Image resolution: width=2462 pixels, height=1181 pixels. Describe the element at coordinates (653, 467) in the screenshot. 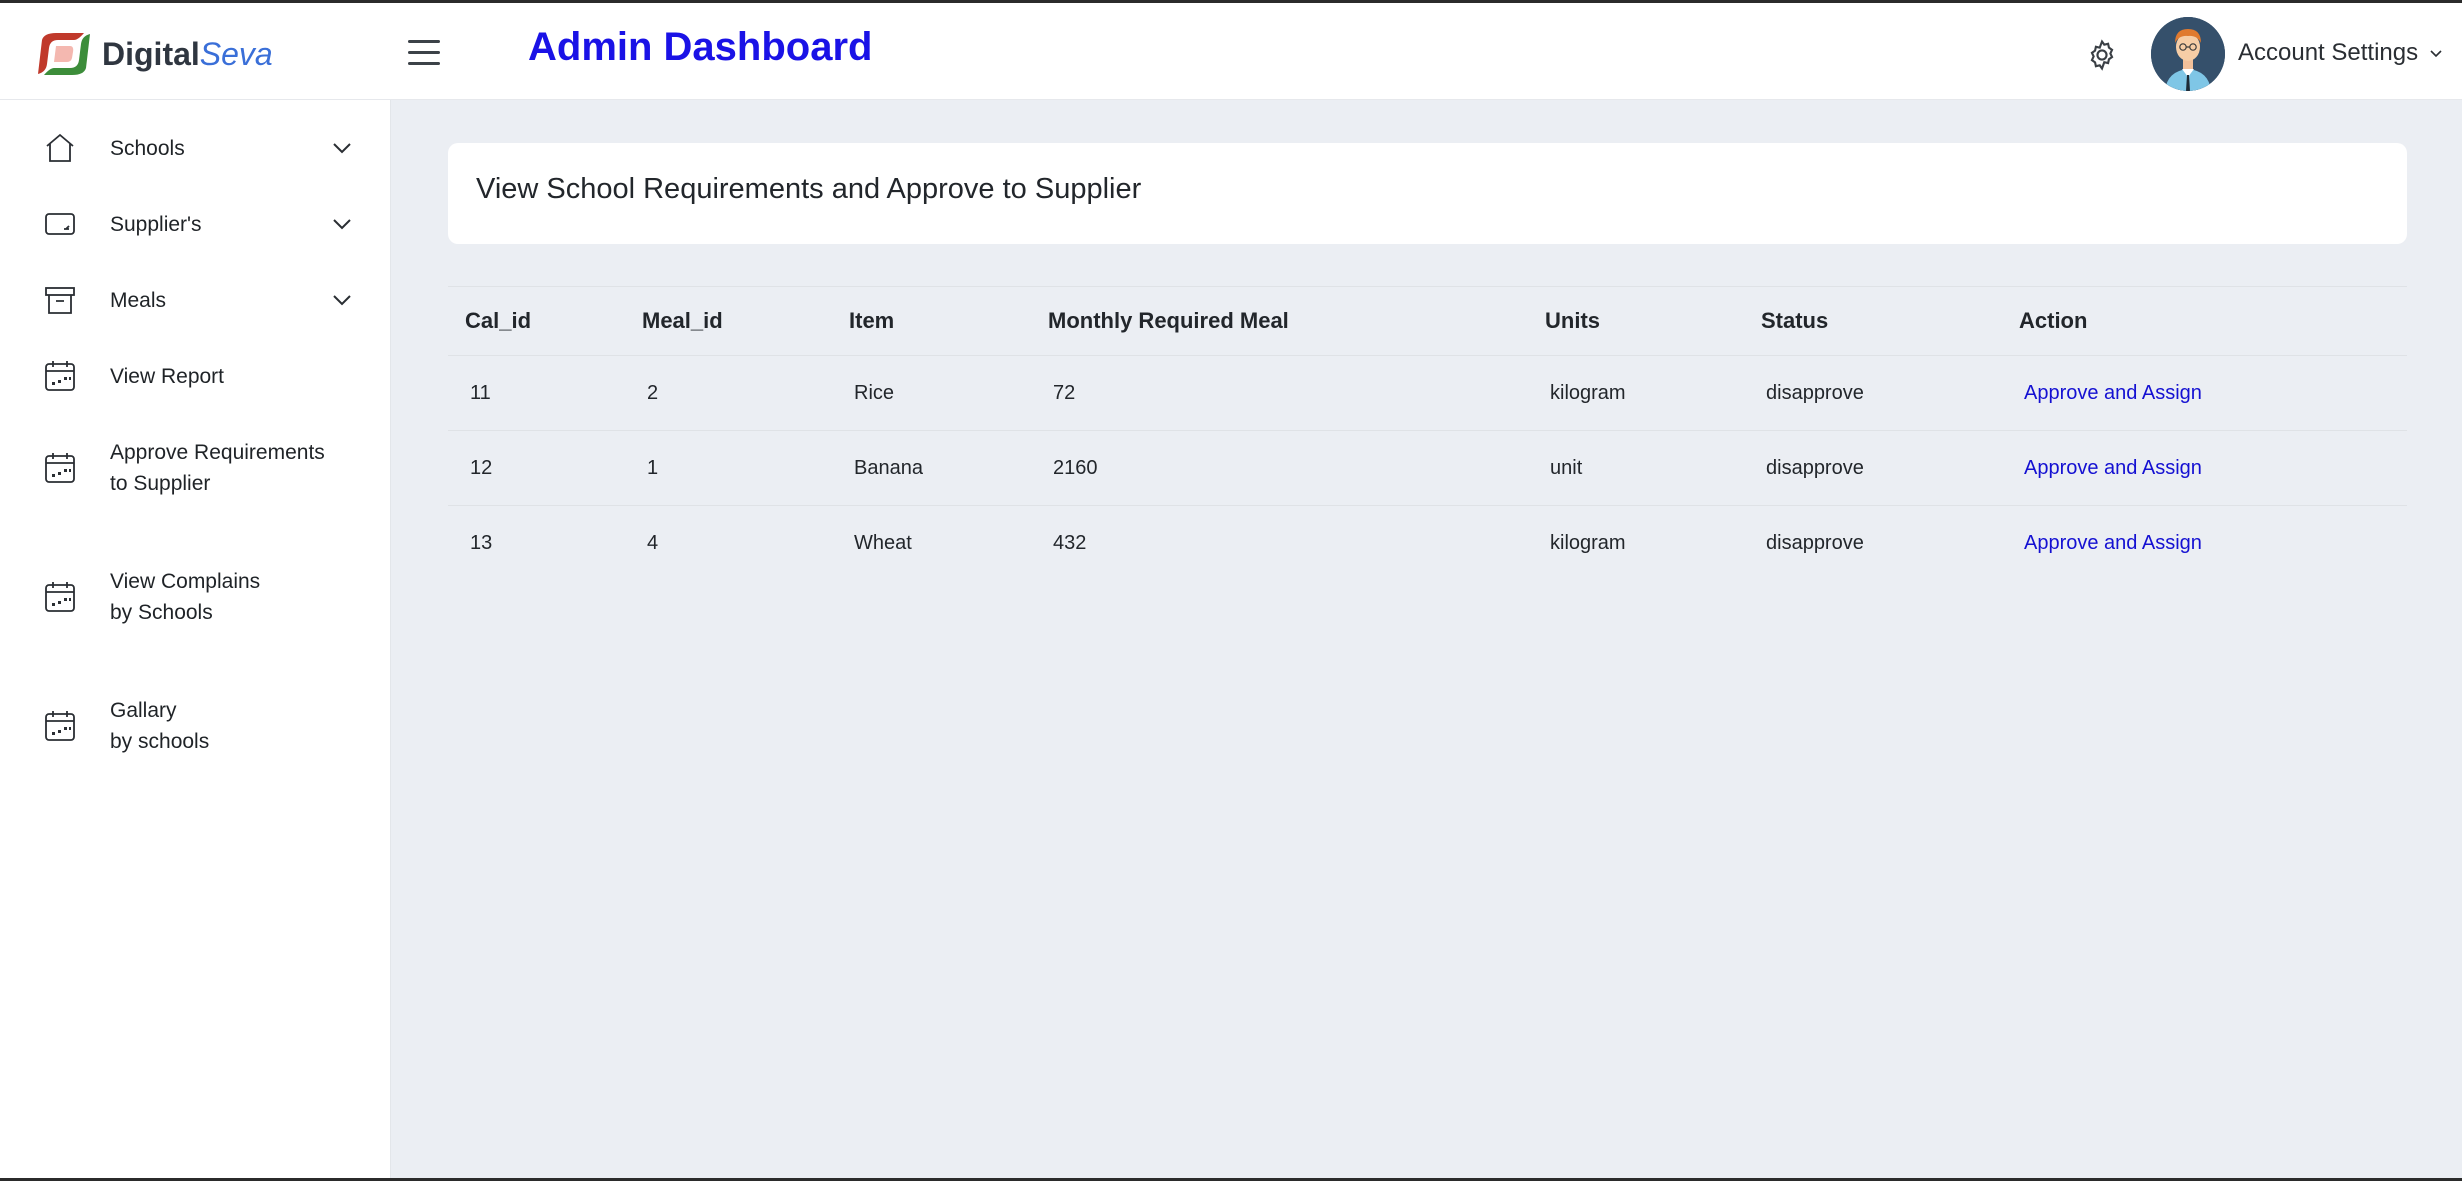

I see `meal-id-cell: 1` at that location.